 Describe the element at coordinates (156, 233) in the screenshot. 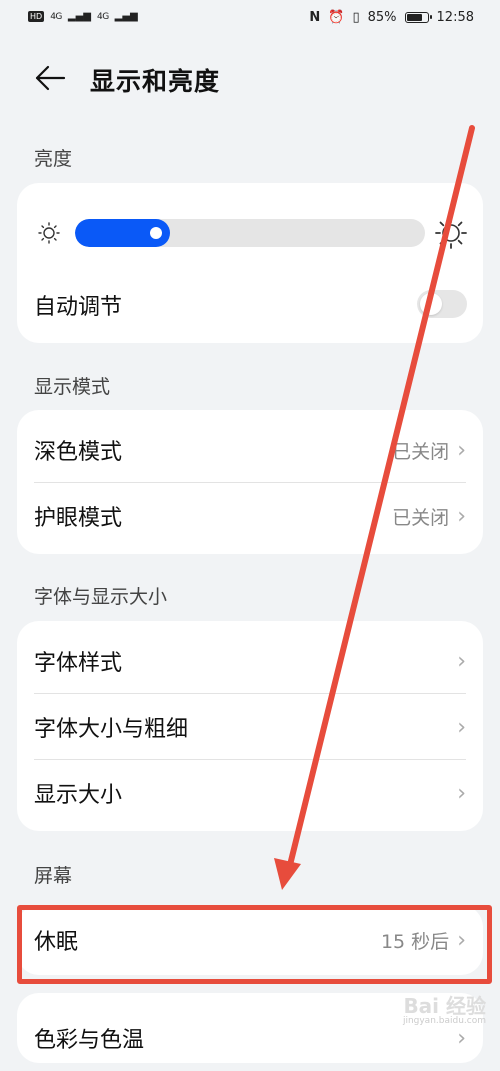

I see `brightness-slider-thumb` at that location.